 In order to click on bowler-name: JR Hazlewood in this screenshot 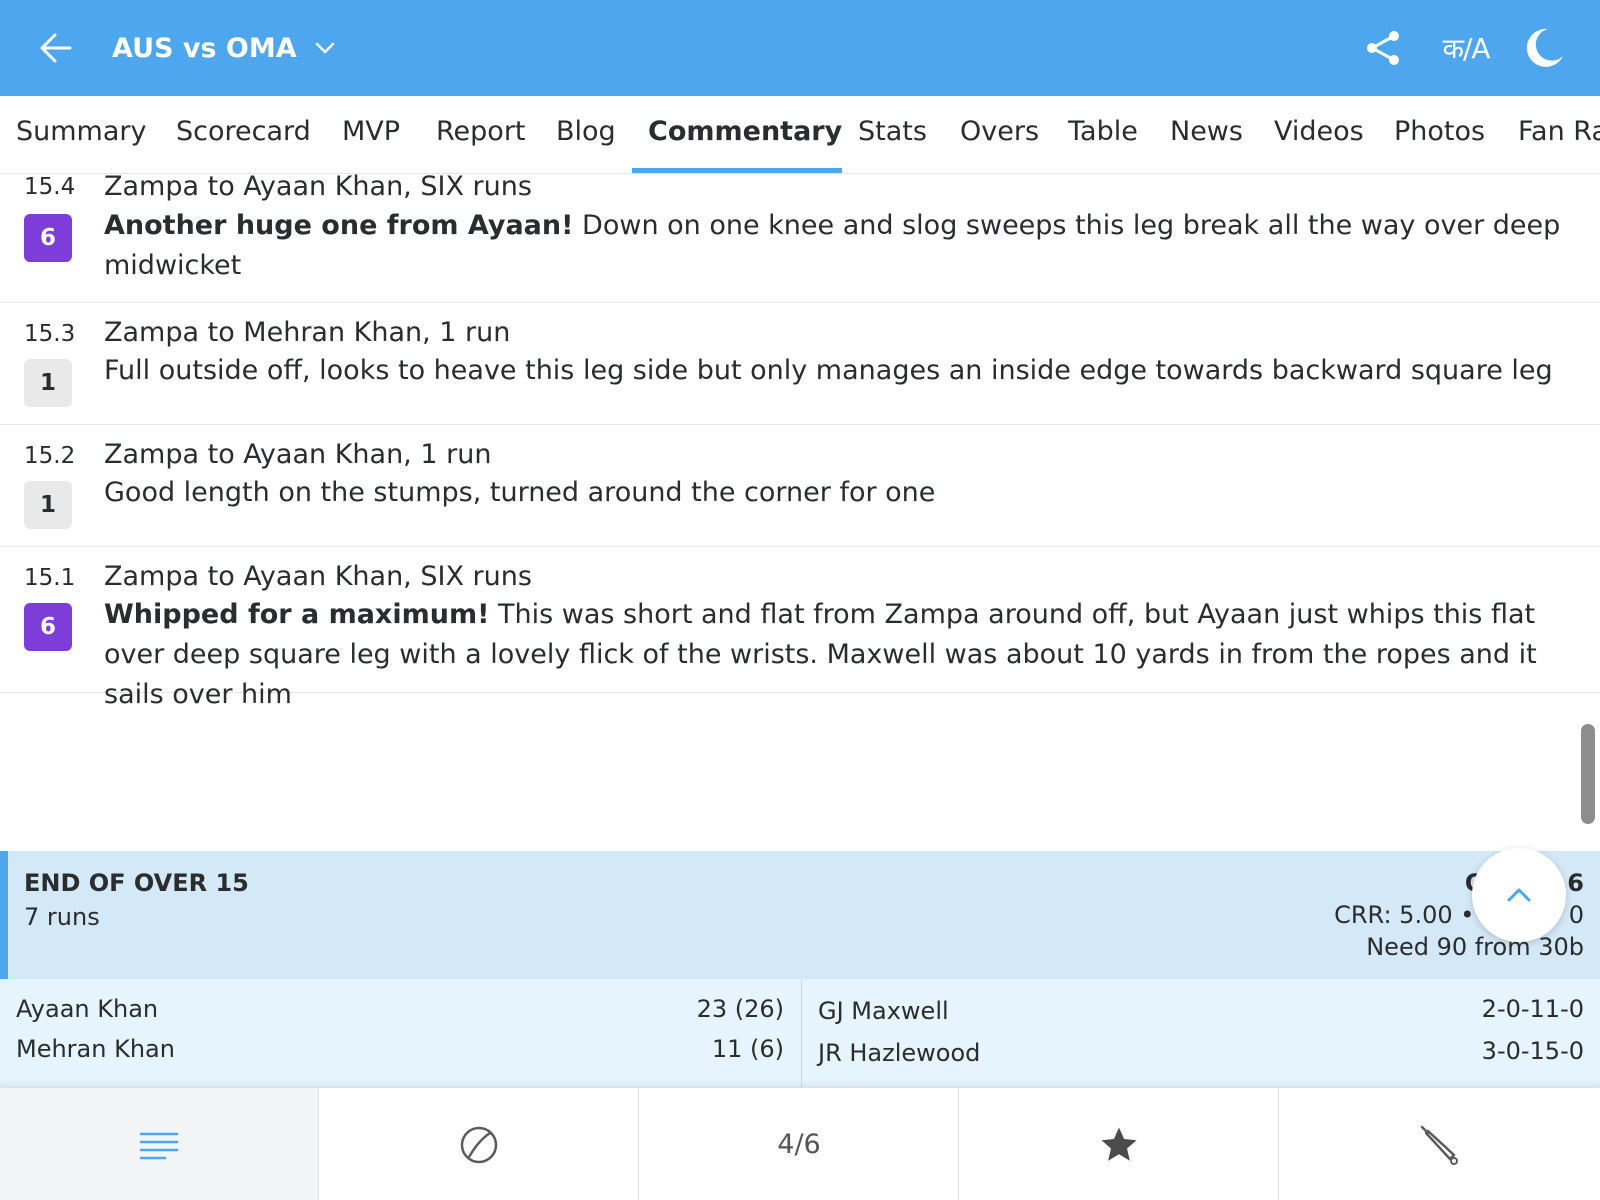, I will do `click(899, 1053)`.